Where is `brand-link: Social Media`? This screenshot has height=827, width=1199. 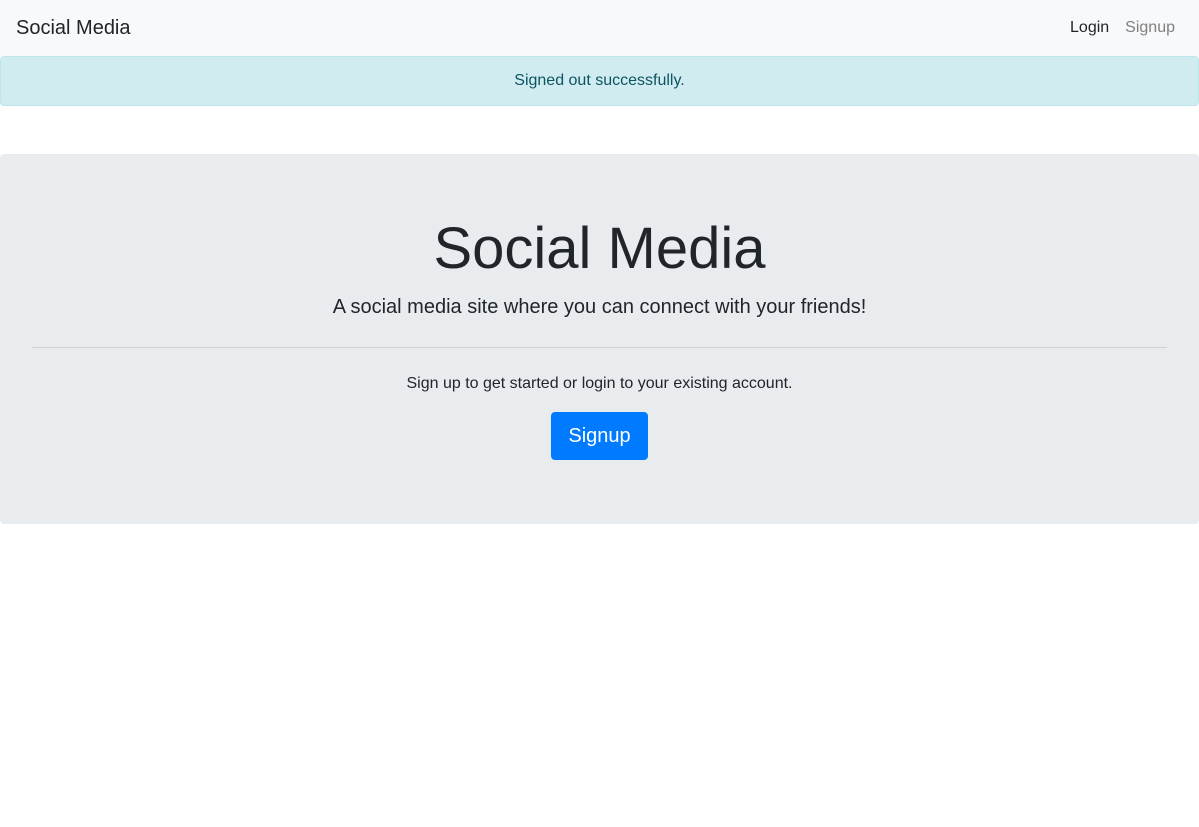
brand-link: Social Media is located at coordinates (73, 28).